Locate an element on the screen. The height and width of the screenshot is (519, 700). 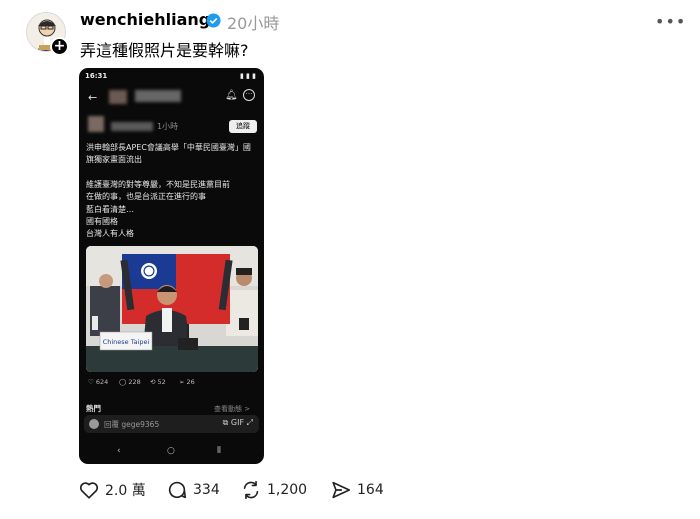
embedded-status-icons: ▮ ▮ ▮ is located at coordinates (247, 76).